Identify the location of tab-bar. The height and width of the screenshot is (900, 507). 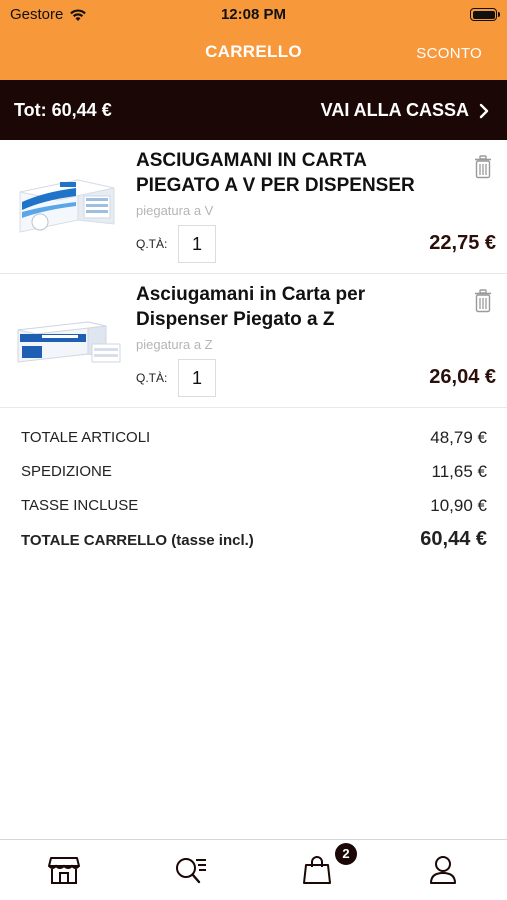
(253, 869).